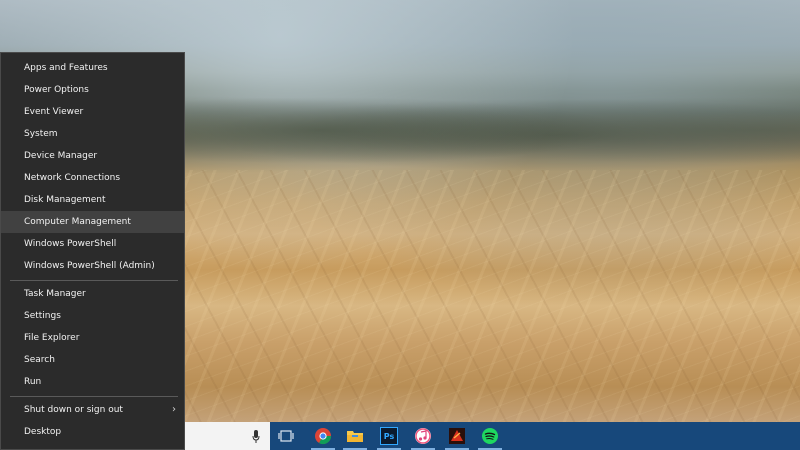 The height and width of the screenshot is (450, 800). I want to click on menu-item-run: Run, so click(92, 382).